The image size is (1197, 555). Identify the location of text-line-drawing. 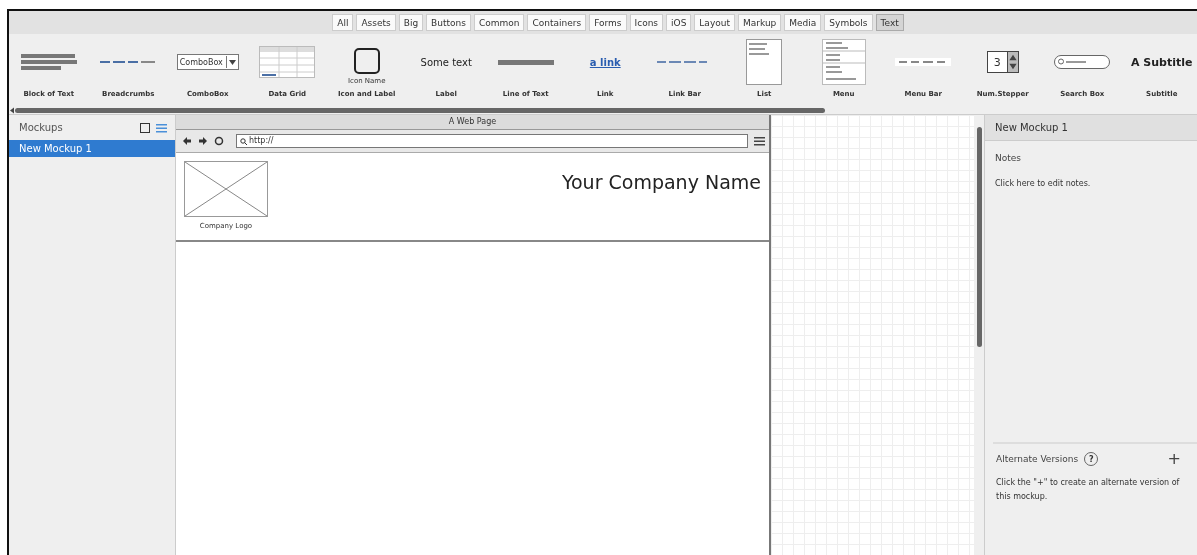
(525, 62).